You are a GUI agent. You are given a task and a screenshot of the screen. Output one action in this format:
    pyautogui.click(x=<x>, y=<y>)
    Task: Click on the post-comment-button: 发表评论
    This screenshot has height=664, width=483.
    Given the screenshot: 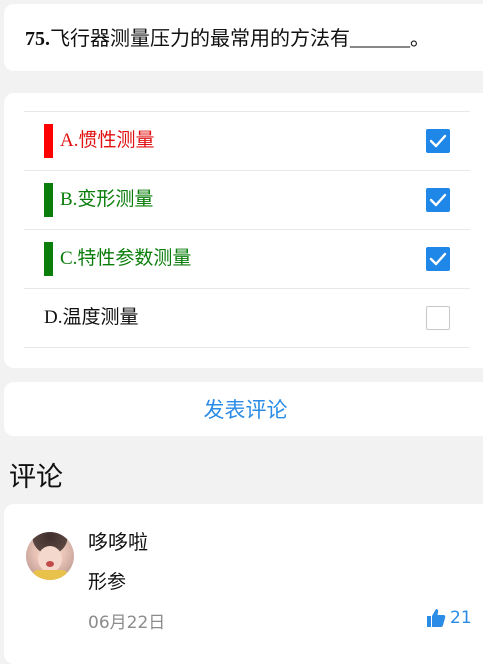 What is the action you would take?
    pyautogui.click(x=243, y=409)
    